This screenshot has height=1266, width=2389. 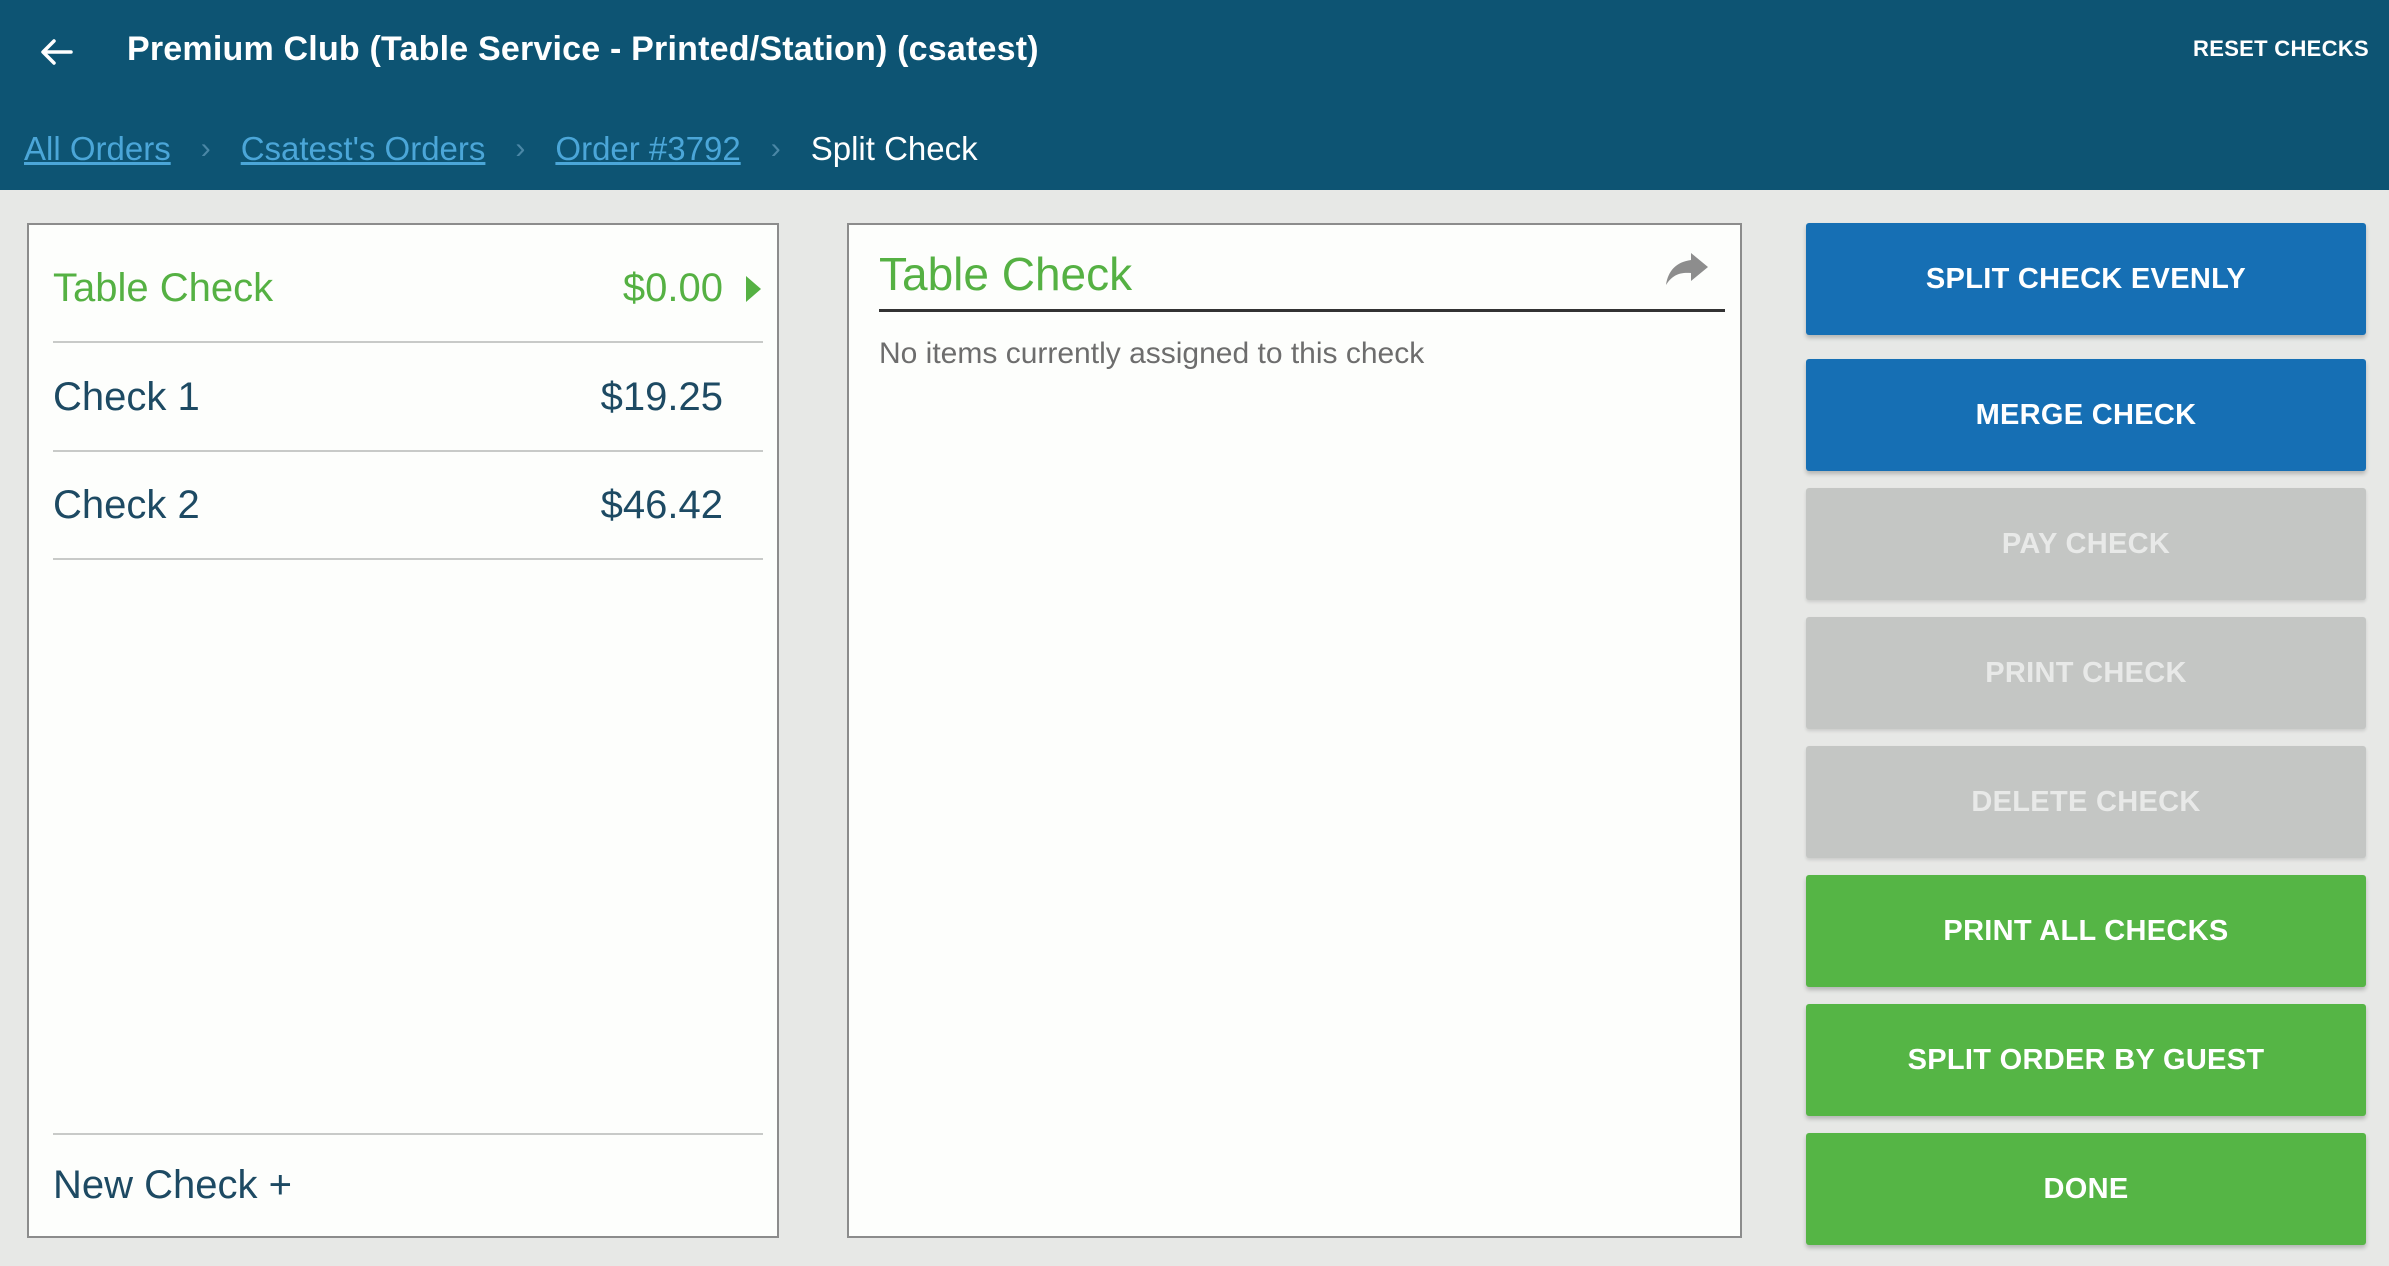 I want to click on breadcrumb-user-orders: Csatest's Orders, so click(x=363, y=149).